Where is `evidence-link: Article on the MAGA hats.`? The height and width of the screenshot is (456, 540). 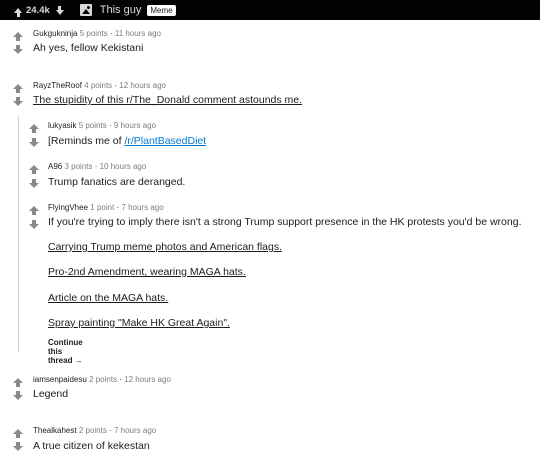
evidence-link: Article on the MAGA hats. is located at coordinates (108, 298).